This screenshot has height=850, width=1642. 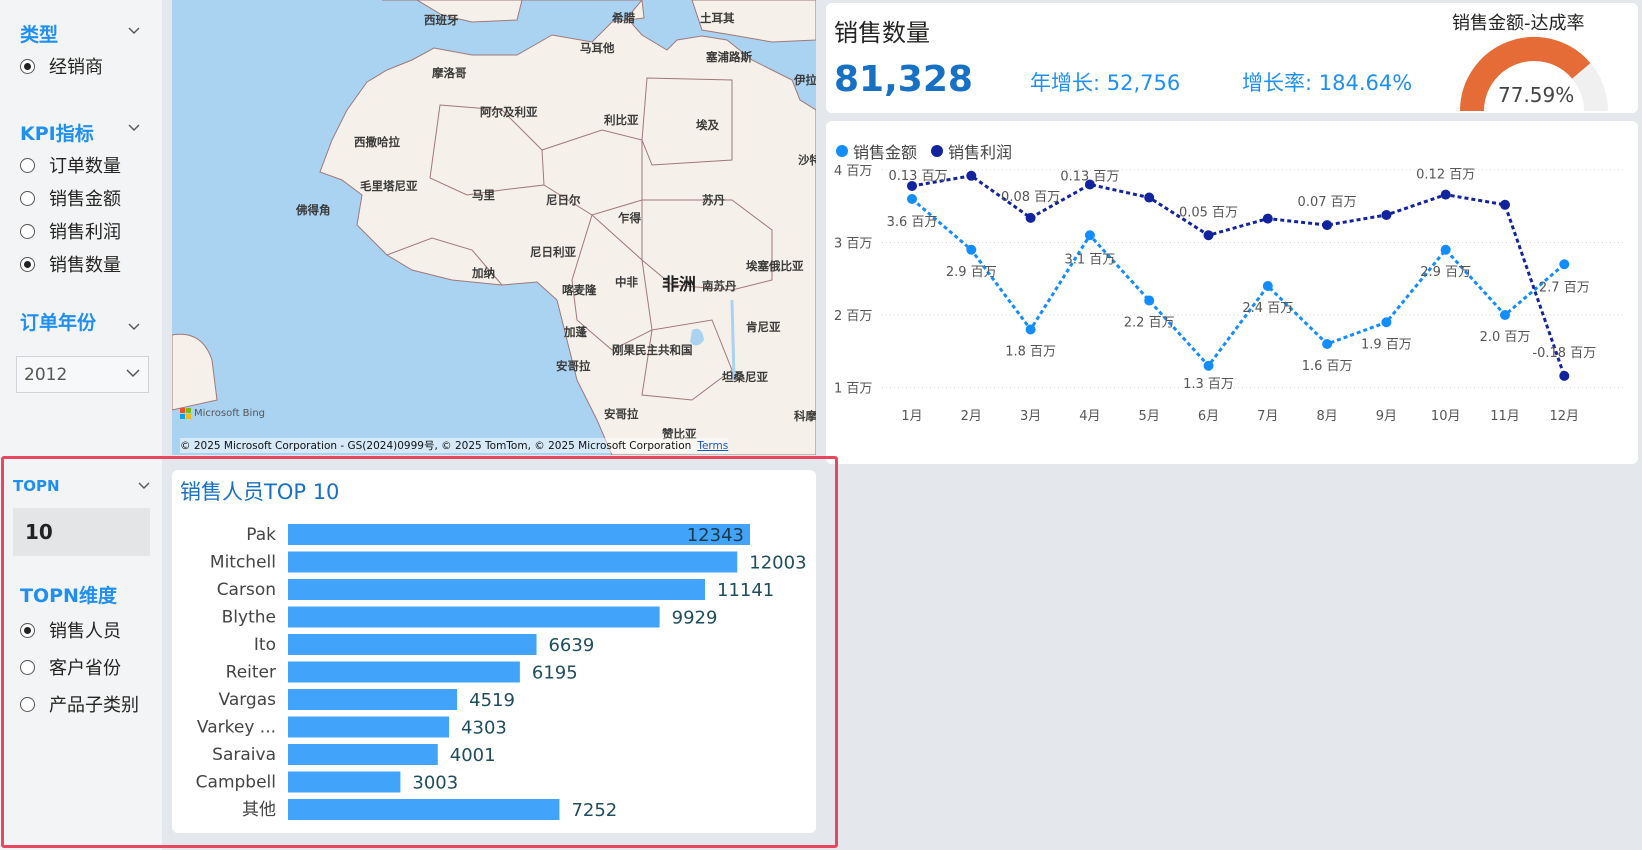 I want to click on map-label: 阿尔及利亚, so click(x=509, y=112).